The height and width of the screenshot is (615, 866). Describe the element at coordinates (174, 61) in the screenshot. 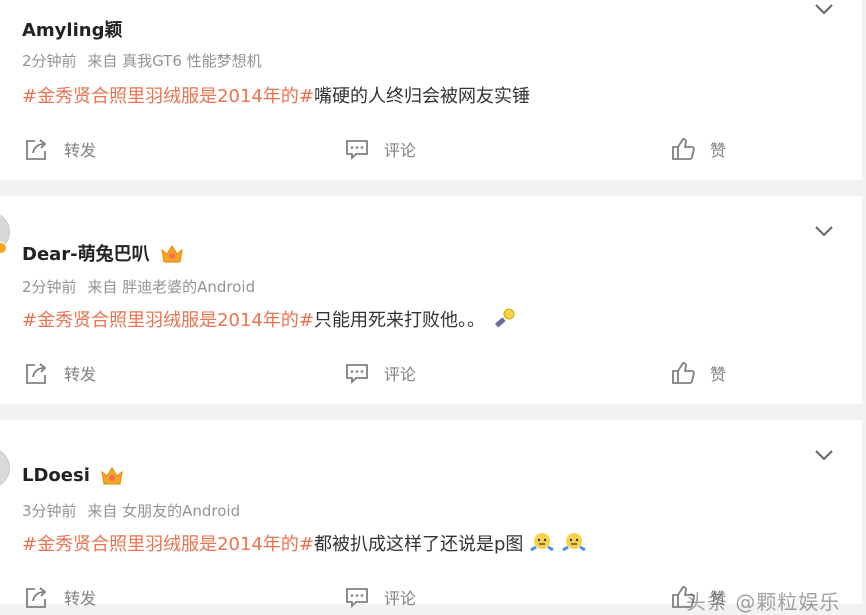

I see `post-source: 来自 真我GT6 性能梦想机` at that location.